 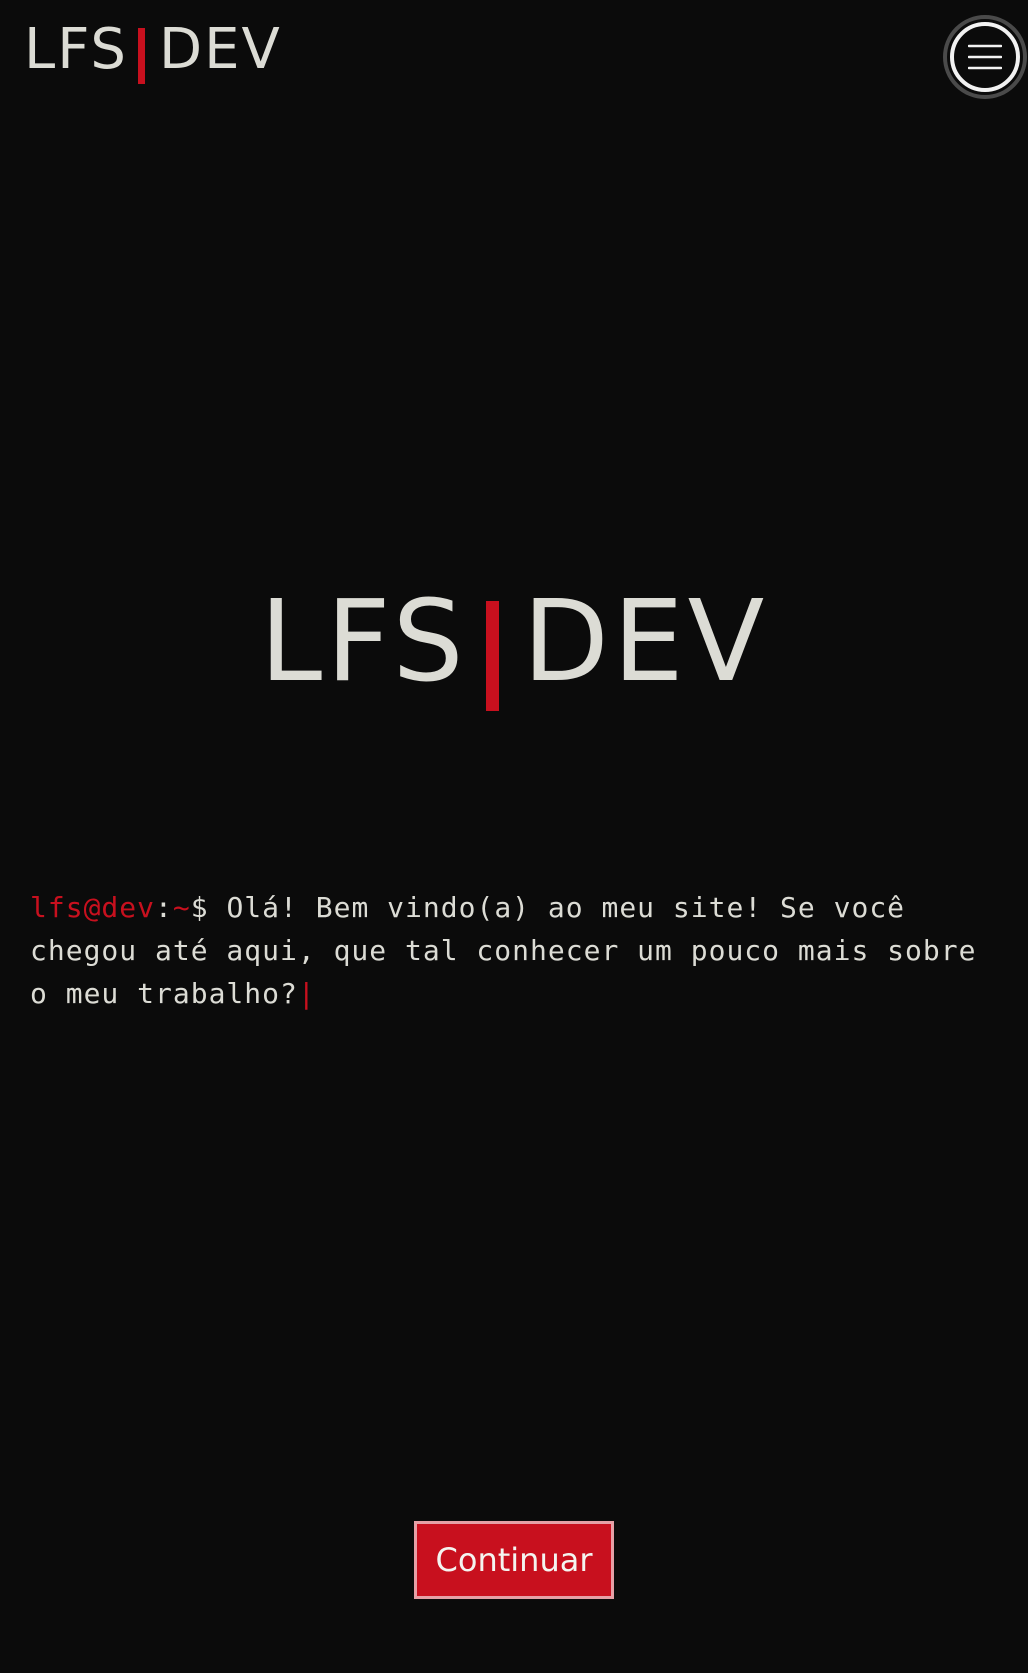 I want to click on menu-button-ring, so click(x=985, y=57).